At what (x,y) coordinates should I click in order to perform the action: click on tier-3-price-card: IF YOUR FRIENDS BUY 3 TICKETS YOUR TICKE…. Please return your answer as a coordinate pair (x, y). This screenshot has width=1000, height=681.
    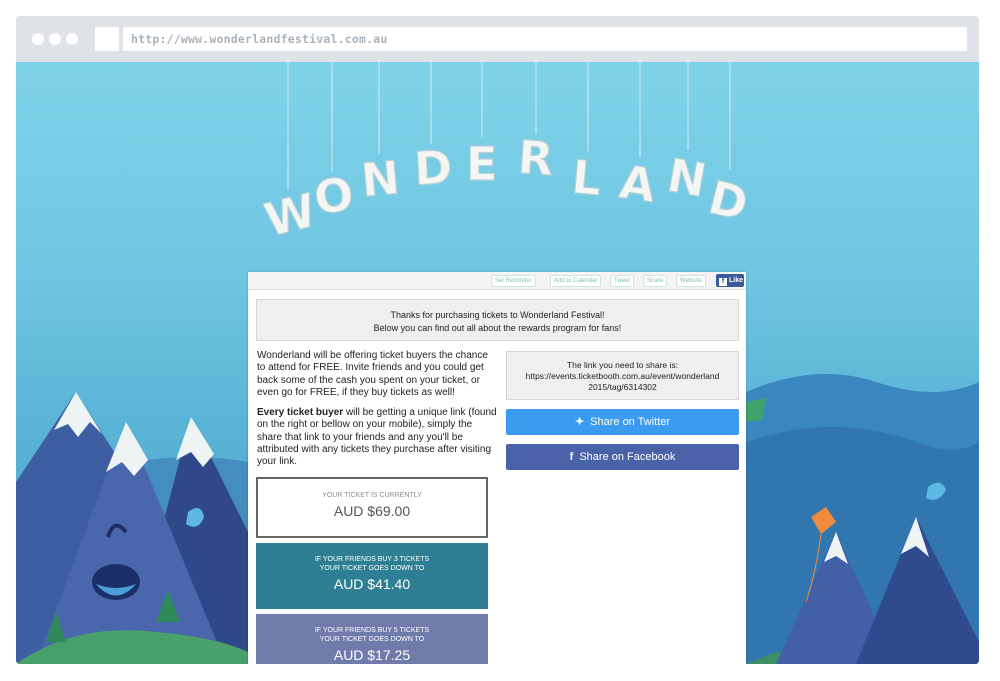
    Looking at the image, I should click on (372, 576).